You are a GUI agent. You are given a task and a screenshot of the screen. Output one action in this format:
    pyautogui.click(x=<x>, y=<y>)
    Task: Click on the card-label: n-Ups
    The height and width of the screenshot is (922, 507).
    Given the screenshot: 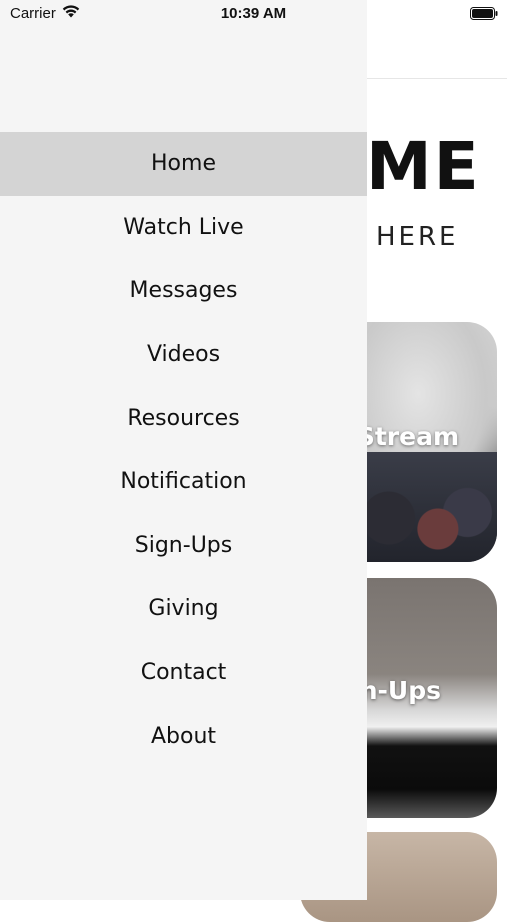 What is the action you would take?
    pyautogui.click(x=400, y=690)
    